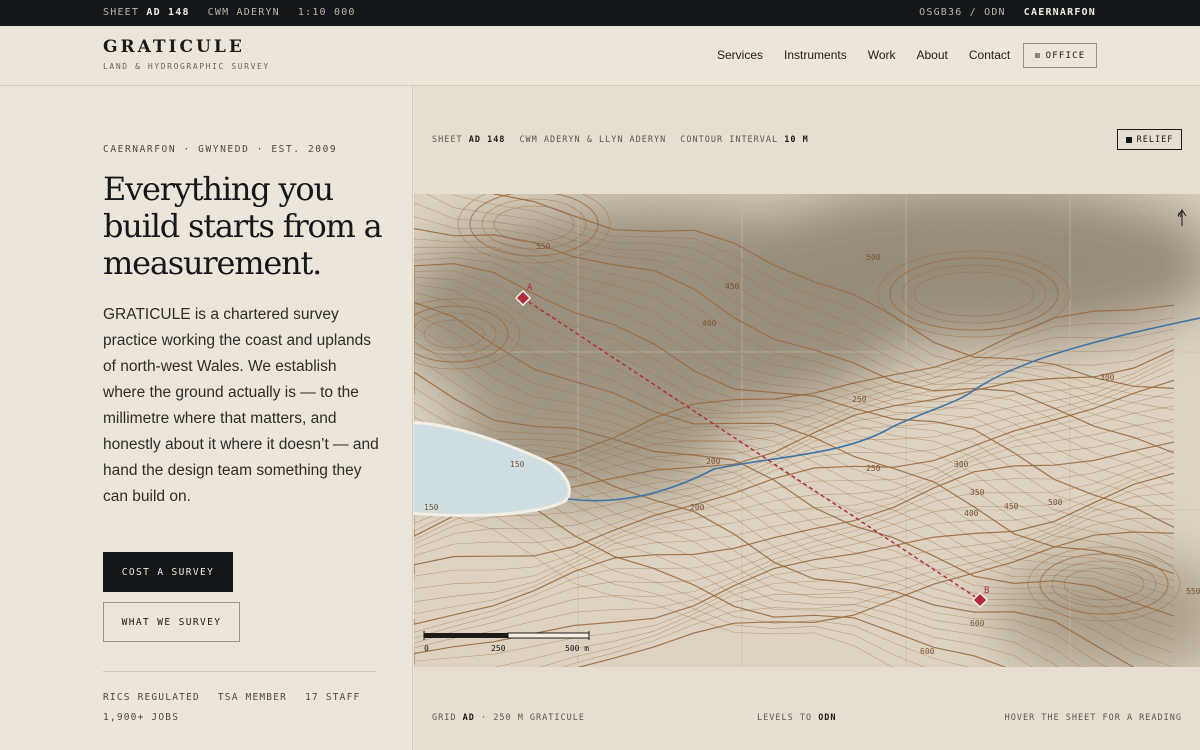 The height and width of the screenshot is (750, 1200). Describe the element at coordinates (932, 55) in the screenshot. I see `nav-about: About` at that location.